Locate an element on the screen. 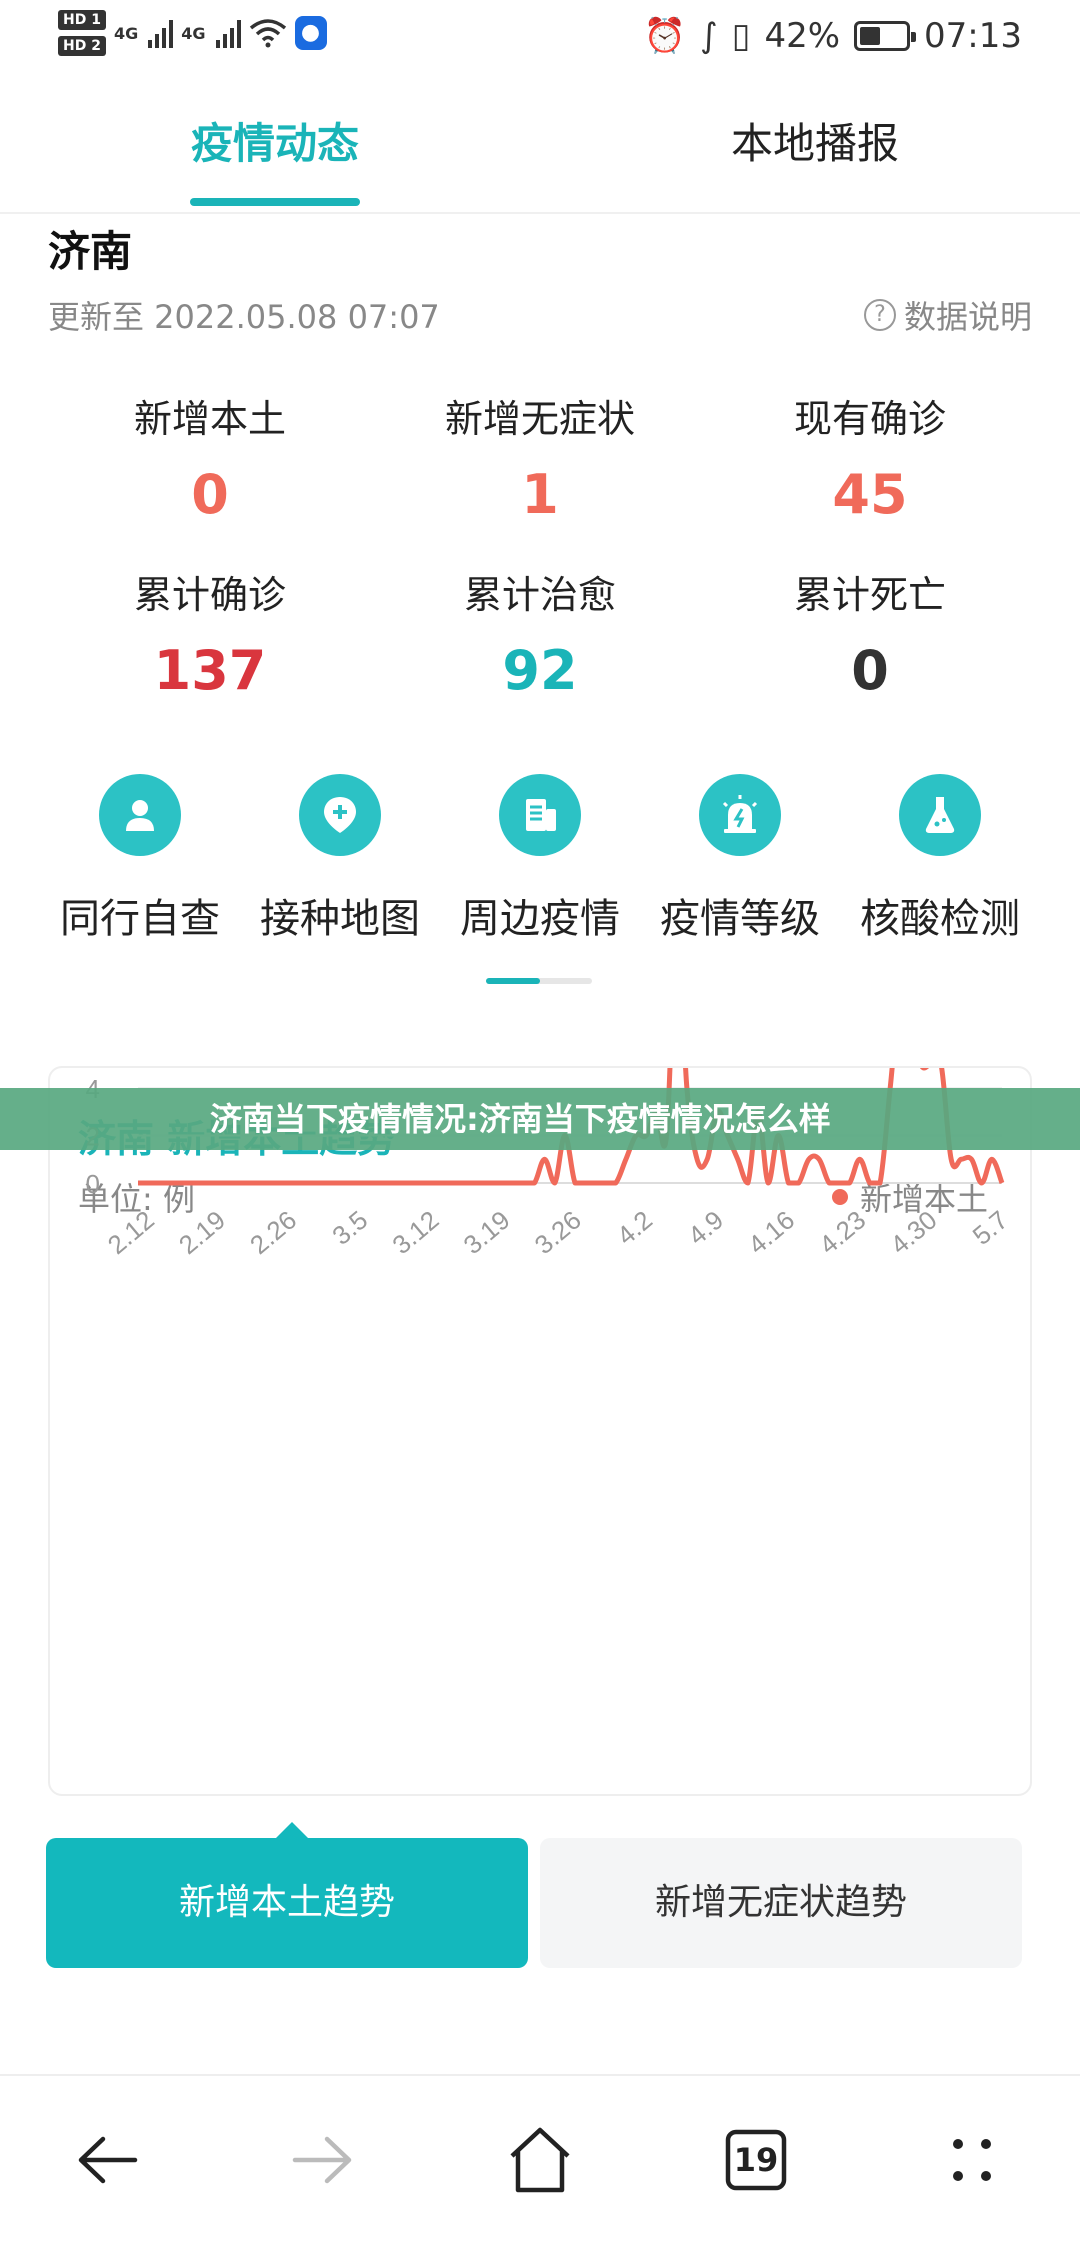 This screenshot has height=2244, width=1080. tabs-button: 19 is located at coordinates (756, 2160).